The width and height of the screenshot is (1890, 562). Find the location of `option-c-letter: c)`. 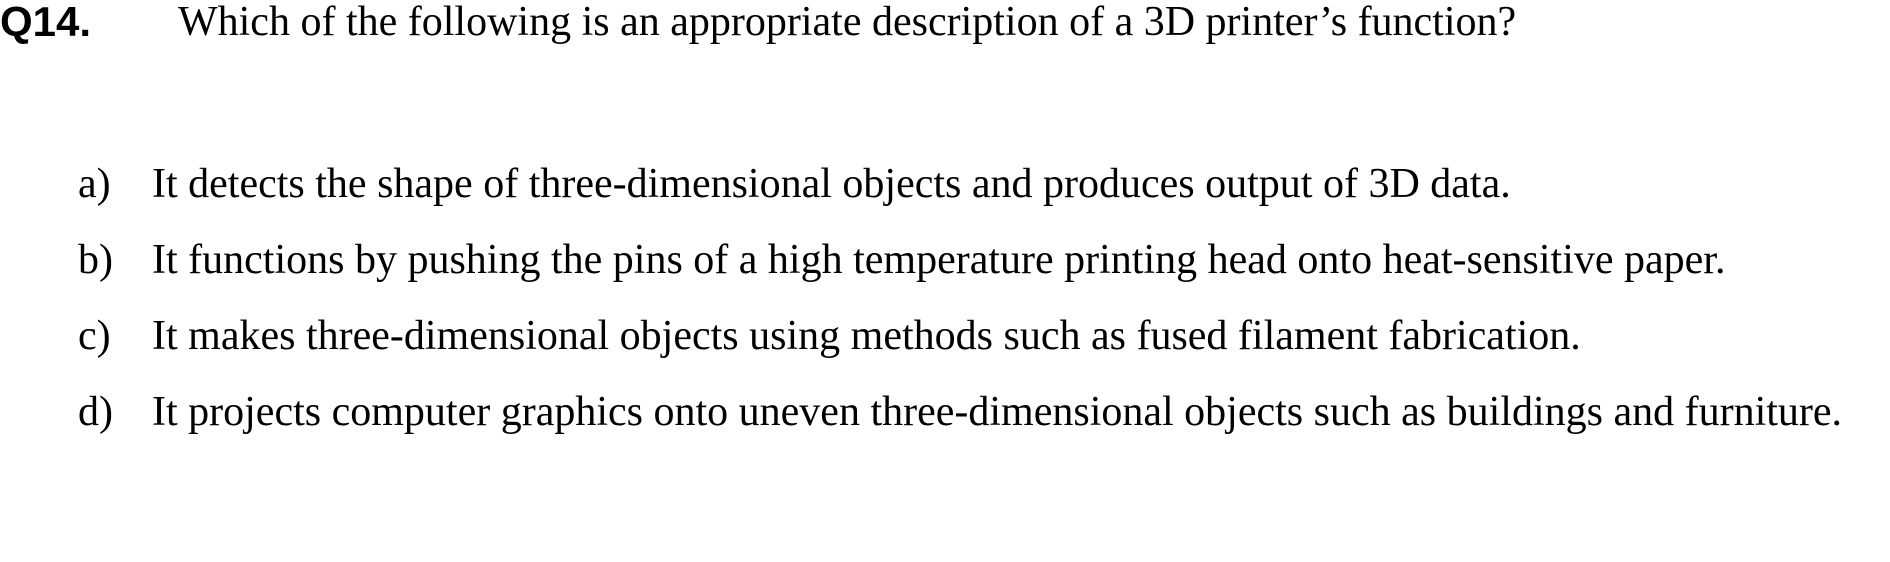

option-c-letter: c) is located at coordinates (94, 336).